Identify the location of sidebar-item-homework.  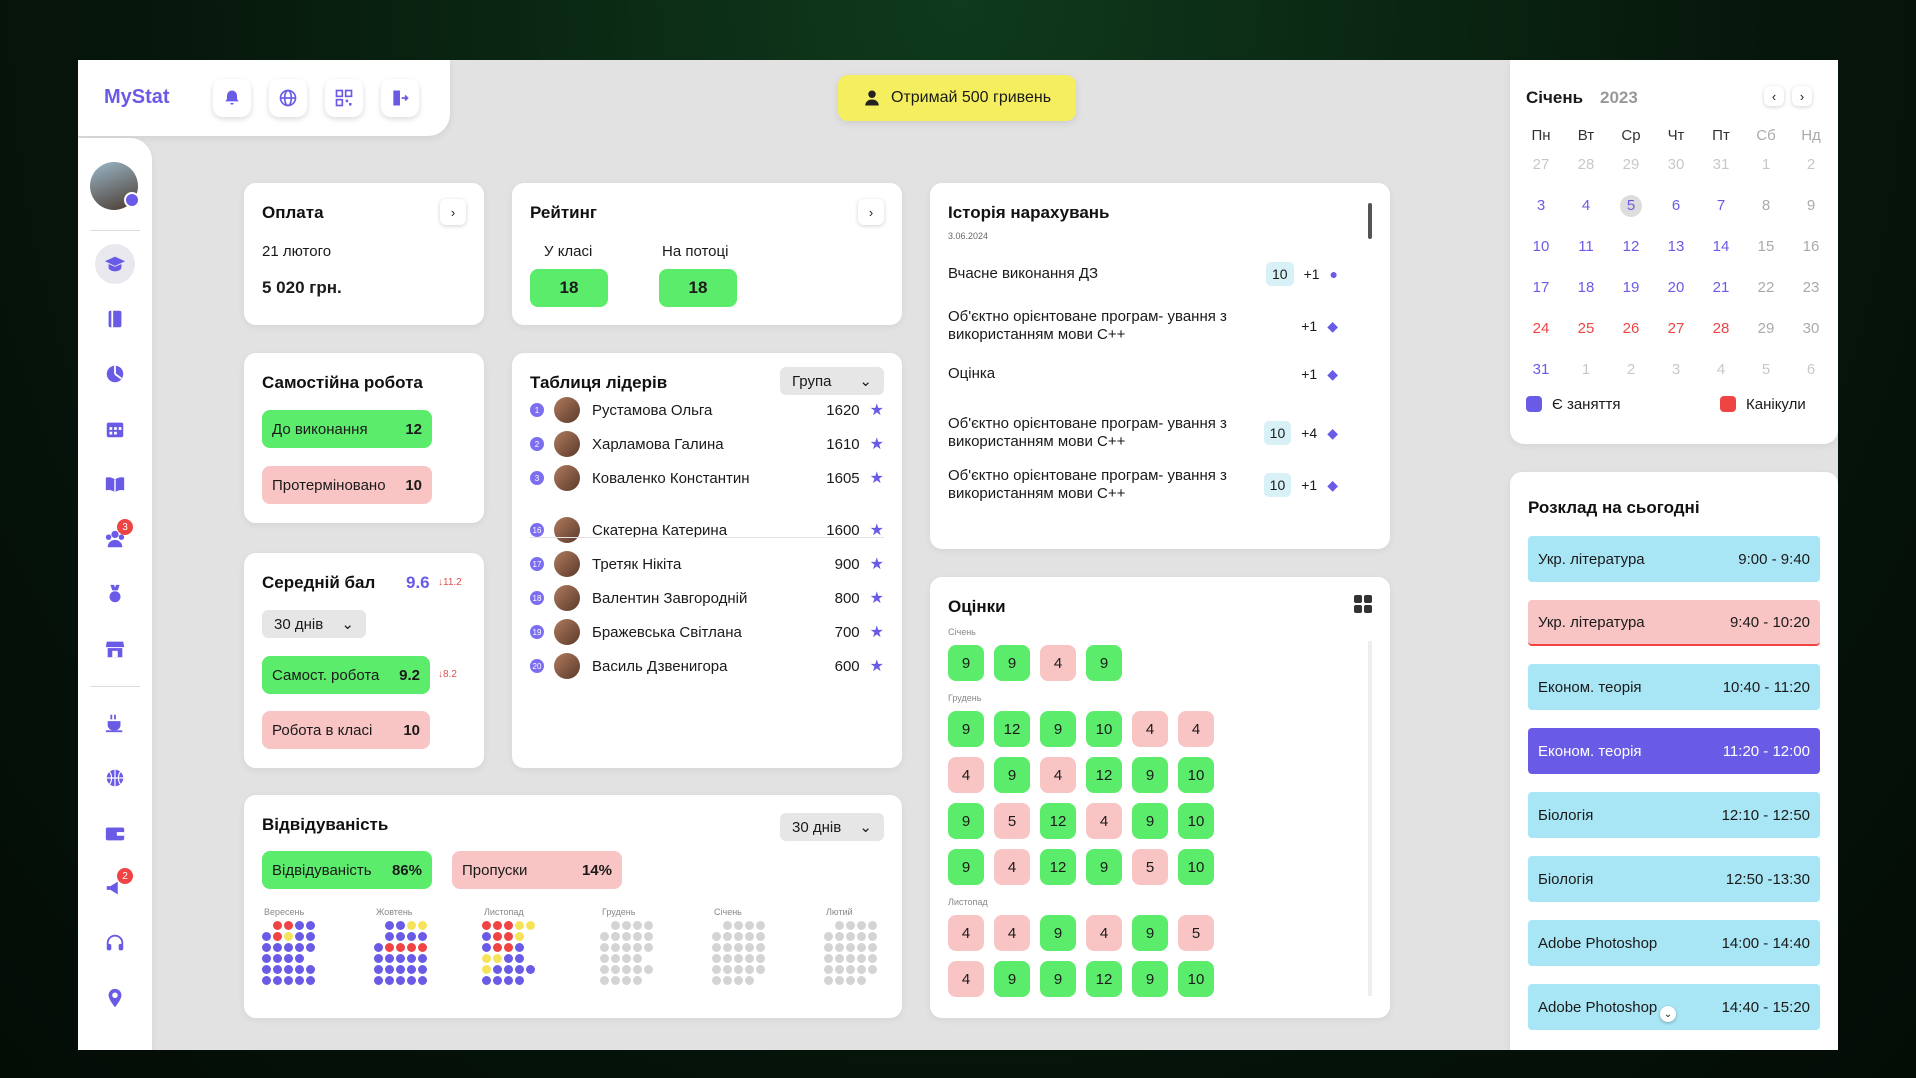
(115, 319).